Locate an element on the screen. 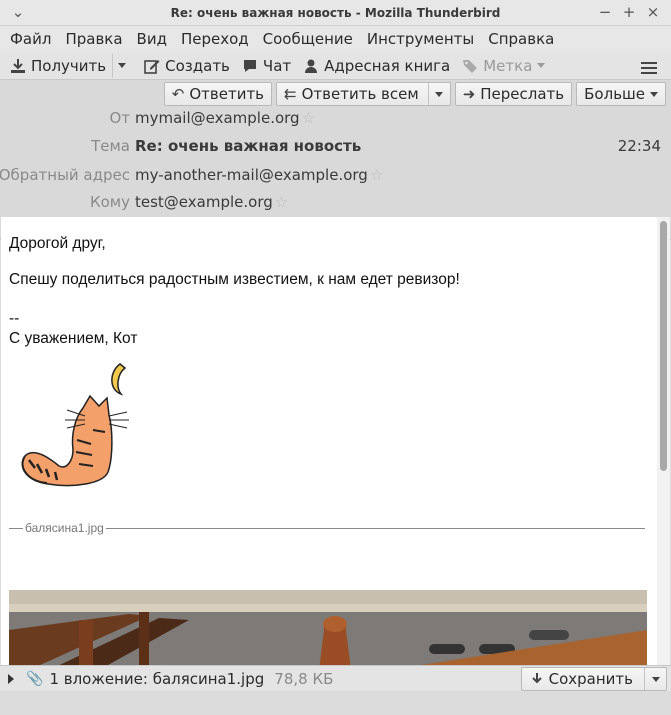  to-row: Кому test@example.org ☆ is located at coordinates (335, 204).